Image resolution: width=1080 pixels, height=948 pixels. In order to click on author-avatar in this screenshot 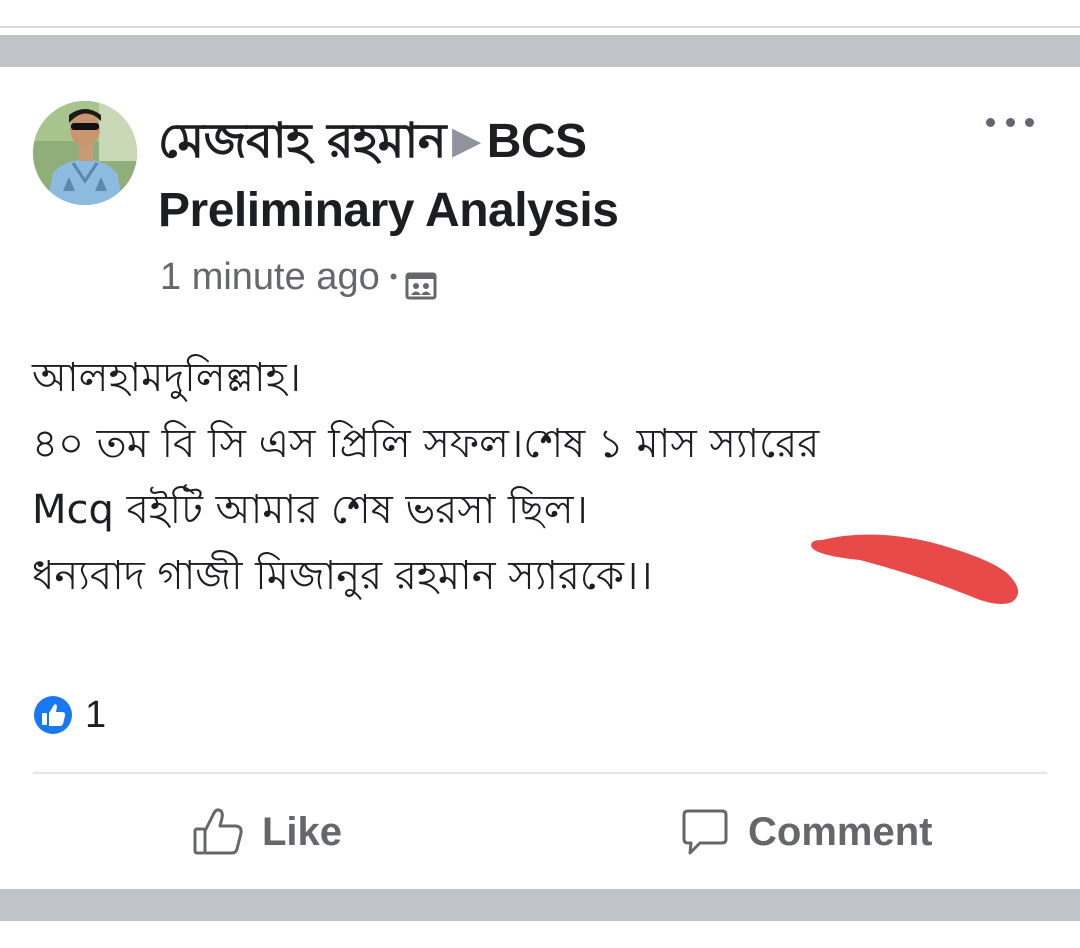, I will do `click(85, 153)`.